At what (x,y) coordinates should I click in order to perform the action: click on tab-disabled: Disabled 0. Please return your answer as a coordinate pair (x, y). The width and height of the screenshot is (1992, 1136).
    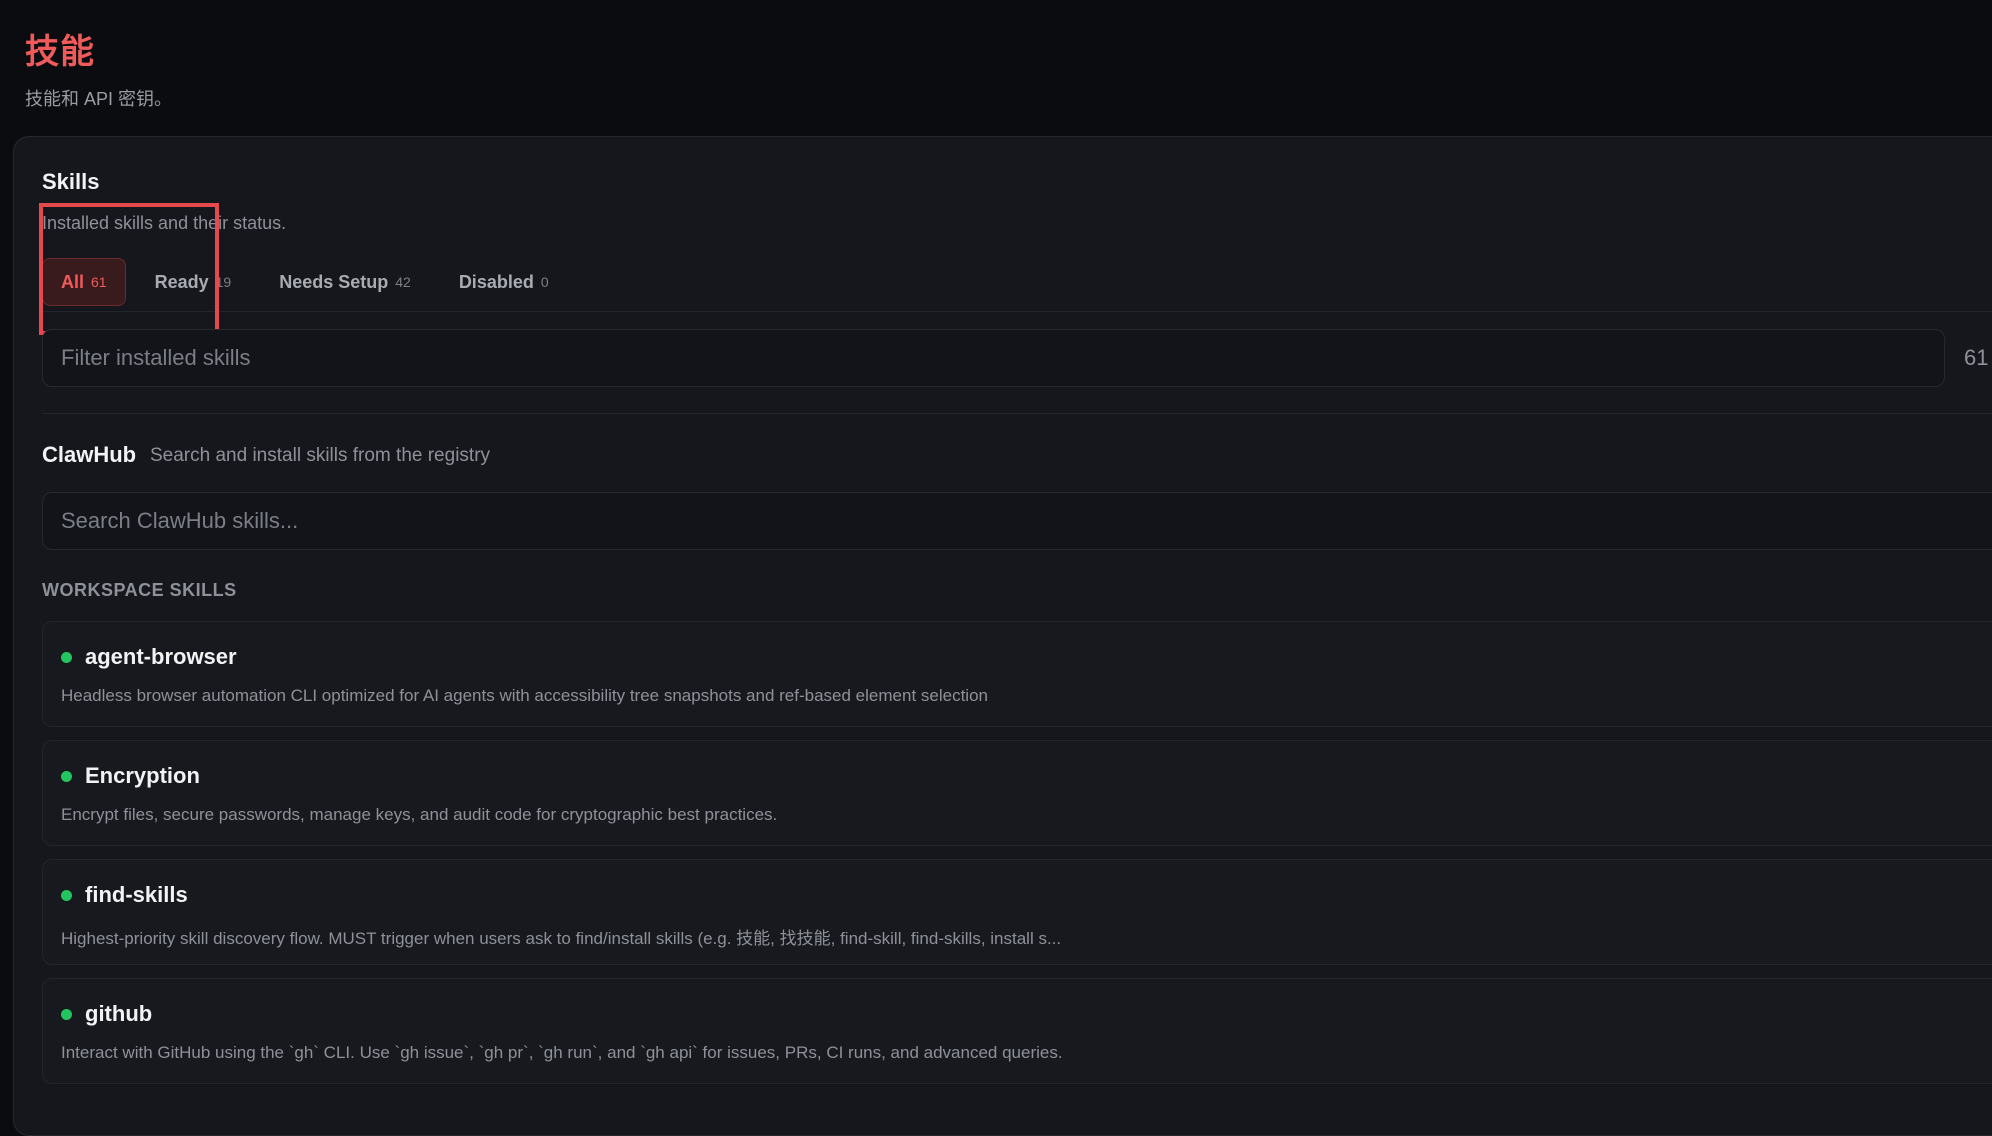
    Looking at the image, I should click on (504, 282).